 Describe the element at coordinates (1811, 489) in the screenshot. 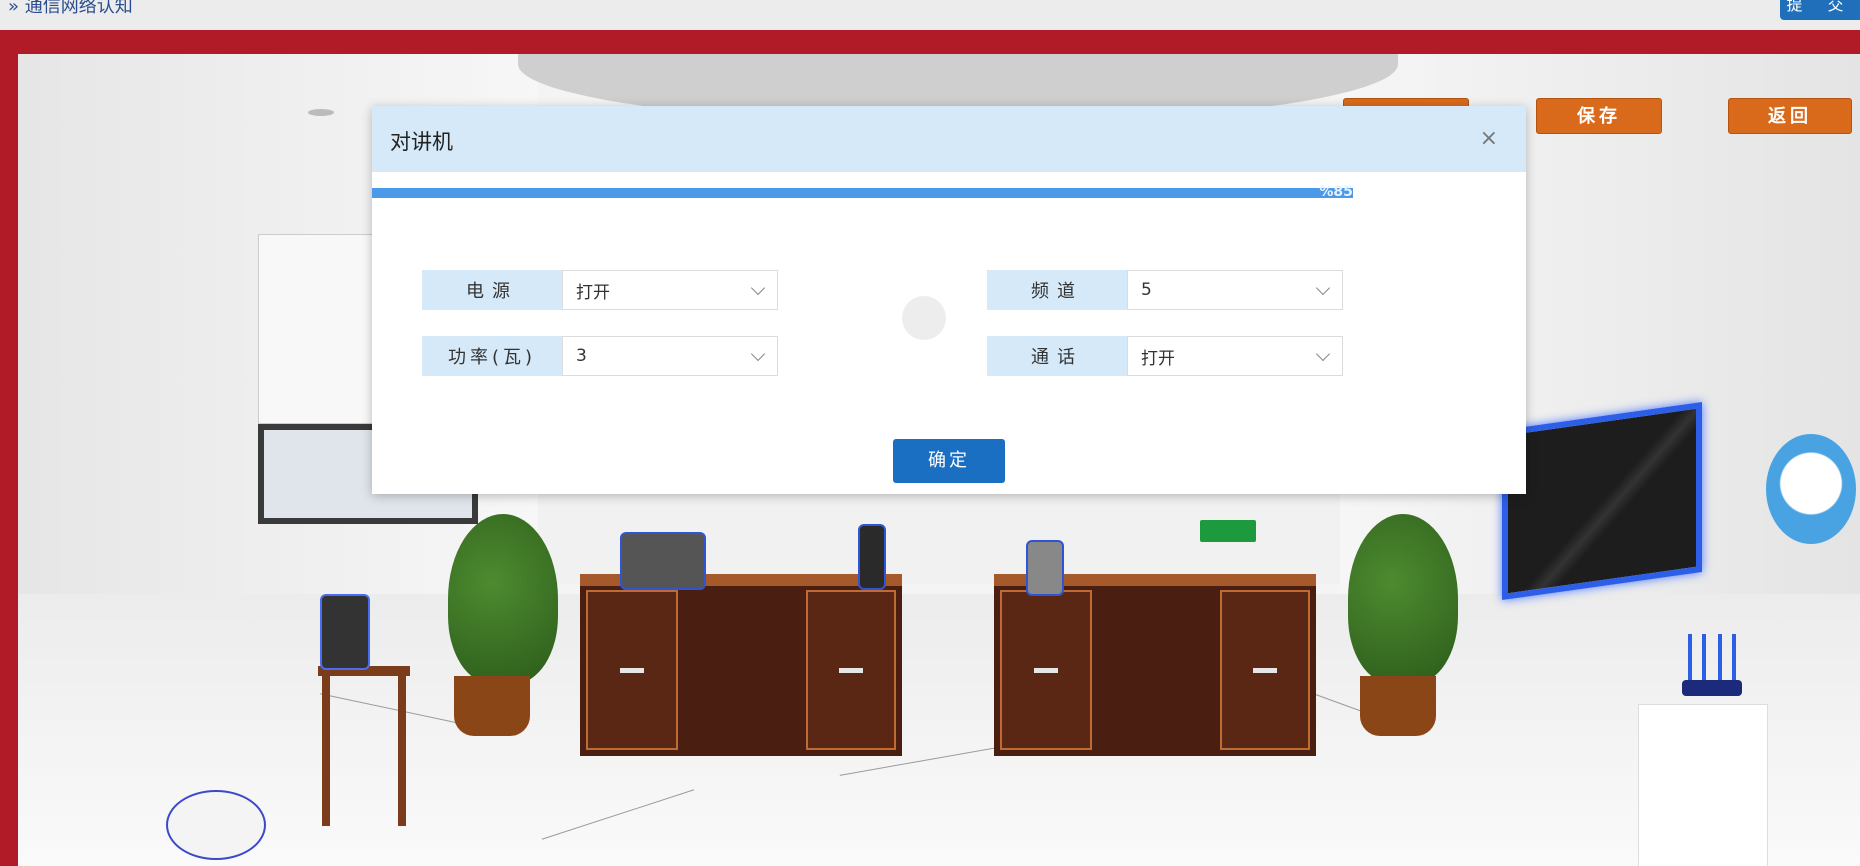

I see `robot-mascot` at that location.